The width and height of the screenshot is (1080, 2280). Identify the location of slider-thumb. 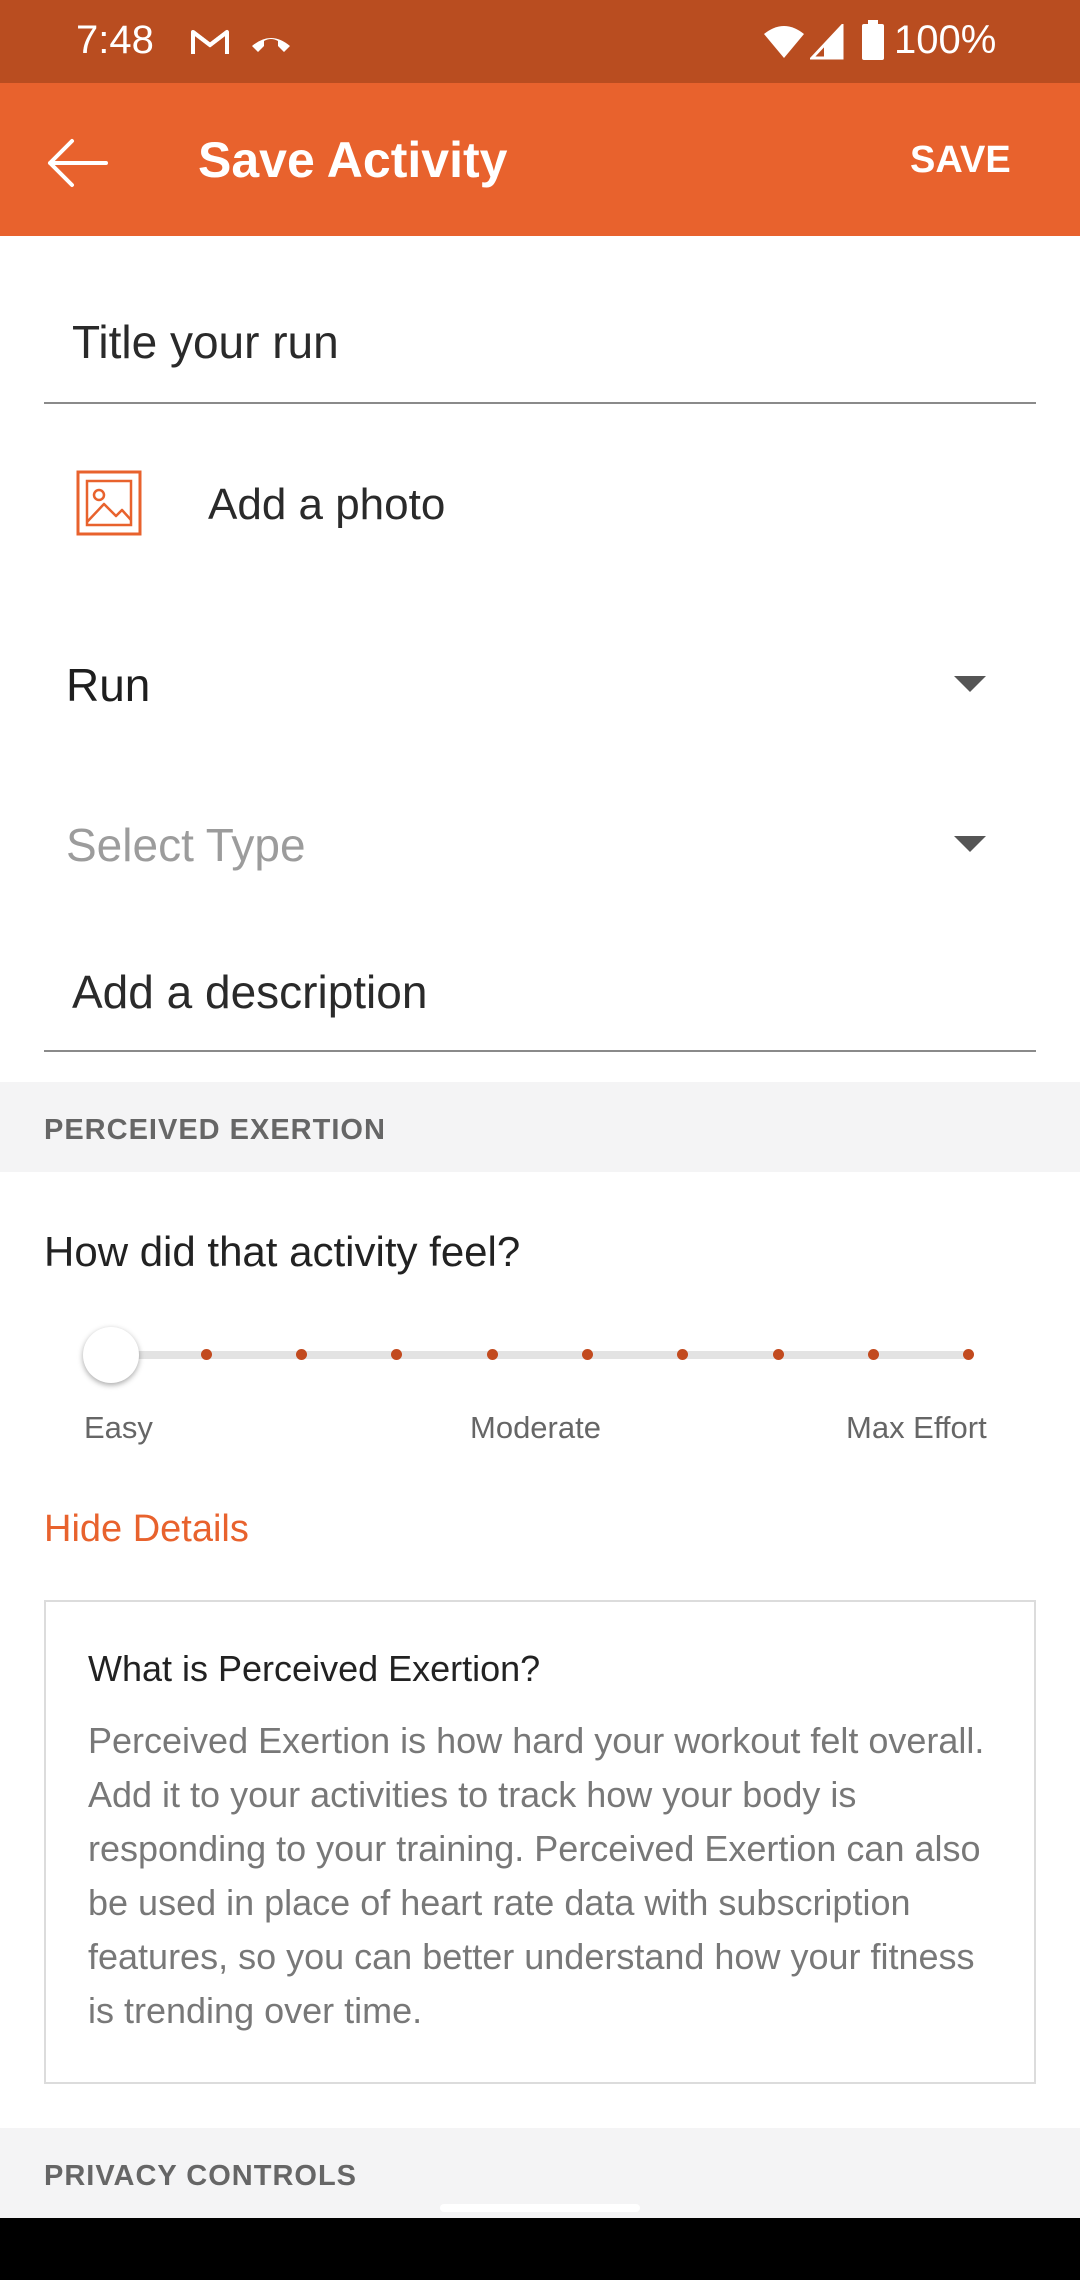
(111, 1355).